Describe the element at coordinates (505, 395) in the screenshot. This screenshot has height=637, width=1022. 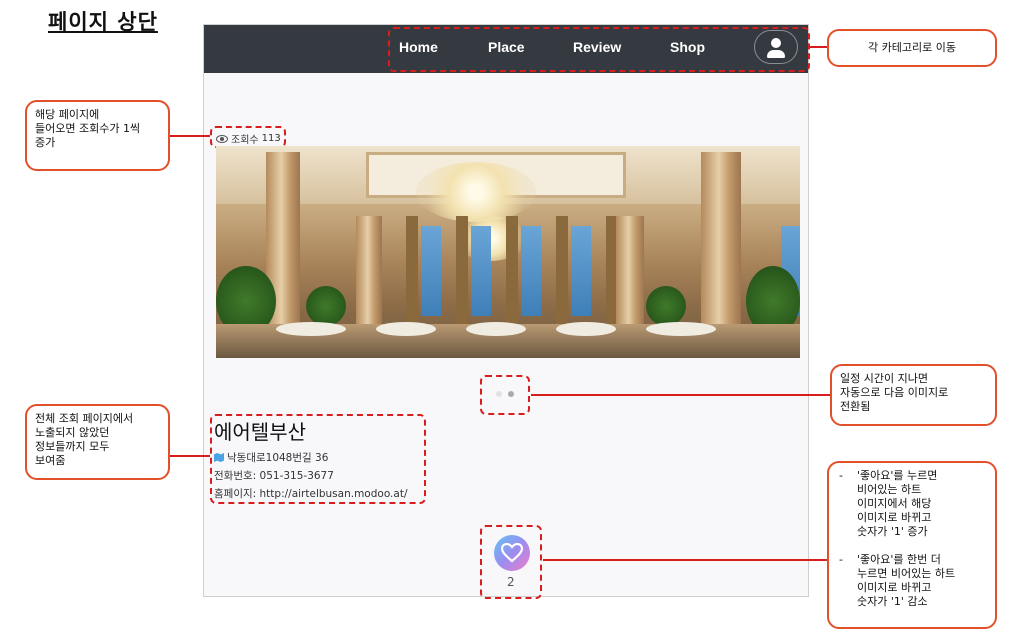
I see `carousel-highlight` at that location.